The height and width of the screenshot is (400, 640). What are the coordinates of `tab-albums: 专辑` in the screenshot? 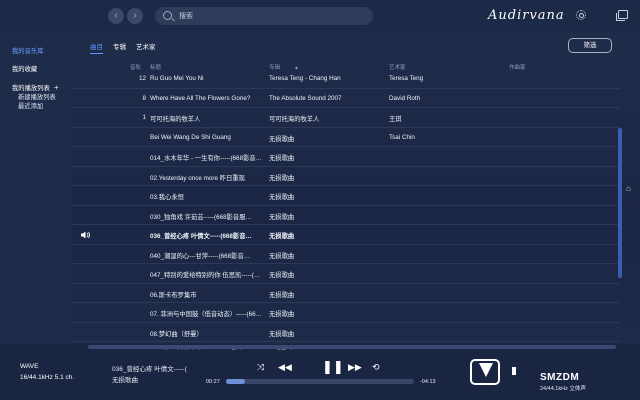 It's located at (119, 46).